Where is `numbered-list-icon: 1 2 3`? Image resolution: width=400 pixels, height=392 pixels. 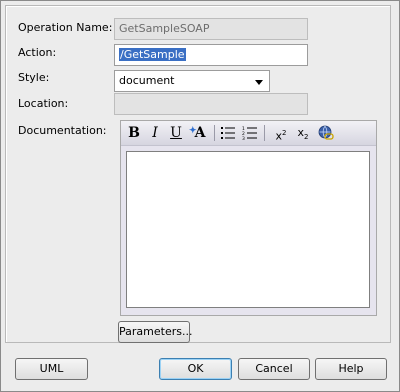 numbered-list-icon: 1 2 3 is located at coordinates (249, 134).